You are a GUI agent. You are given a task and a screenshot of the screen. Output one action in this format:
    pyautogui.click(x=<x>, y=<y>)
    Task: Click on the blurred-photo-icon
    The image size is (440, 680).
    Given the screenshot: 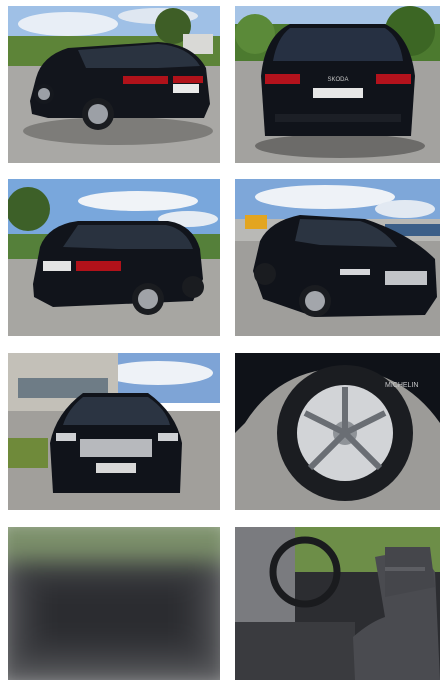 What is the action you would take?
    pyautogui.click(x=114, y=603)
    